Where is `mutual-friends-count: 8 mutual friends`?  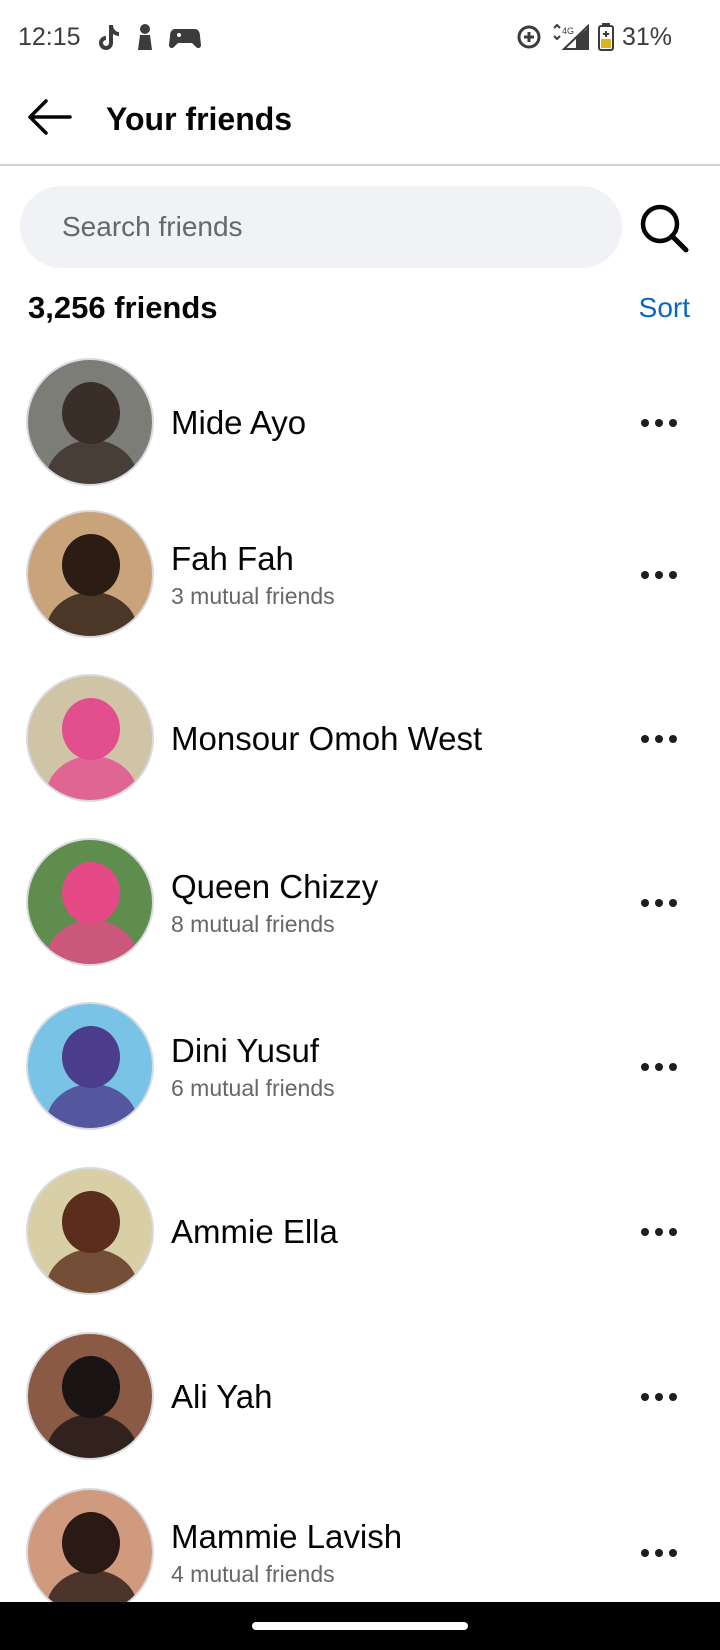 mutual-friends-count: 8 mutual friends is located at coordinates (253, 923).